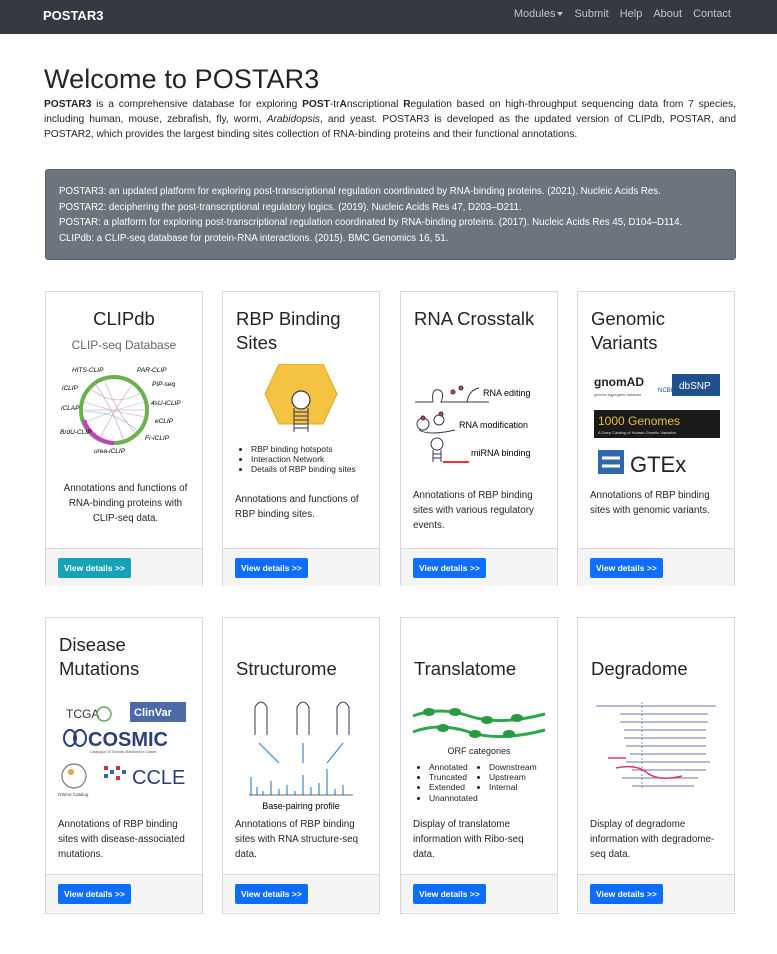  I want to click on ribosome-image, so click(479, 723).